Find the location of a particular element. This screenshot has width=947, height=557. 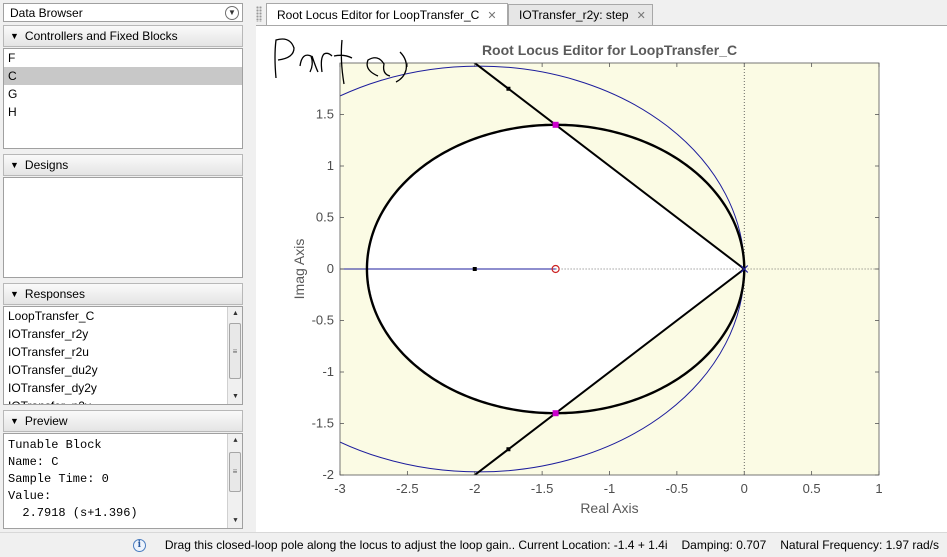

y-tick-label: 0 is located at coordinates (330, 268).